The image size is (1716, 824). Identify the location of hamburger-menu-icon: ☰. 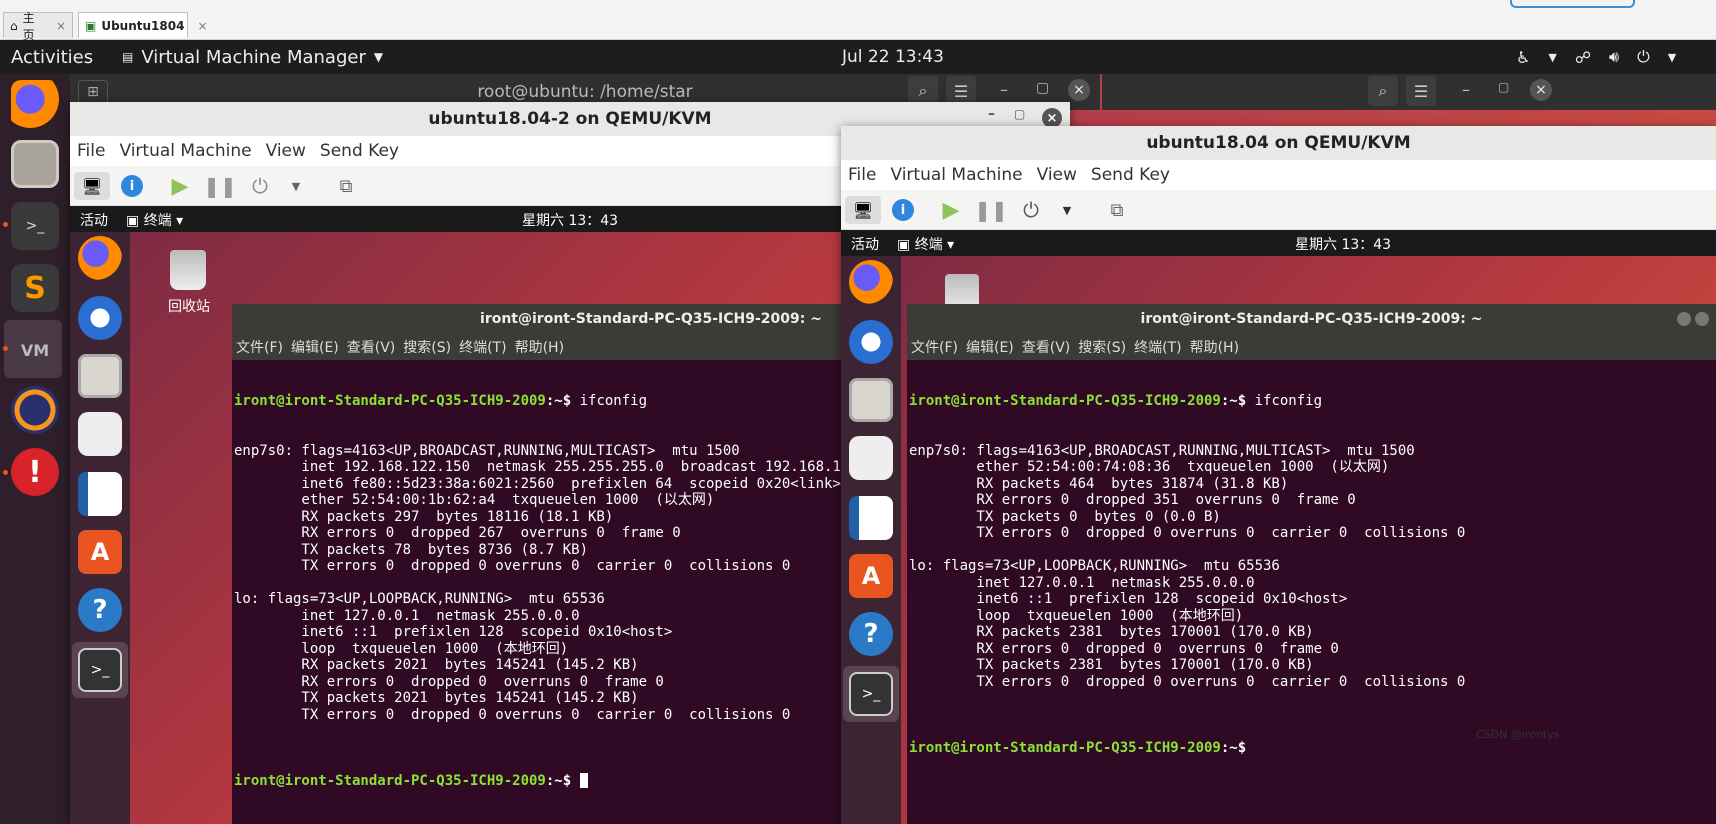
(1421, 91).